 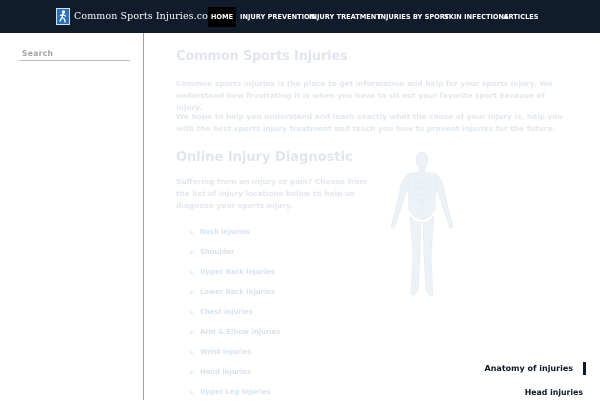 I want to click on nav-injuries-by-sport: INJURIES BY SPORT, so click(x=413, y=17).